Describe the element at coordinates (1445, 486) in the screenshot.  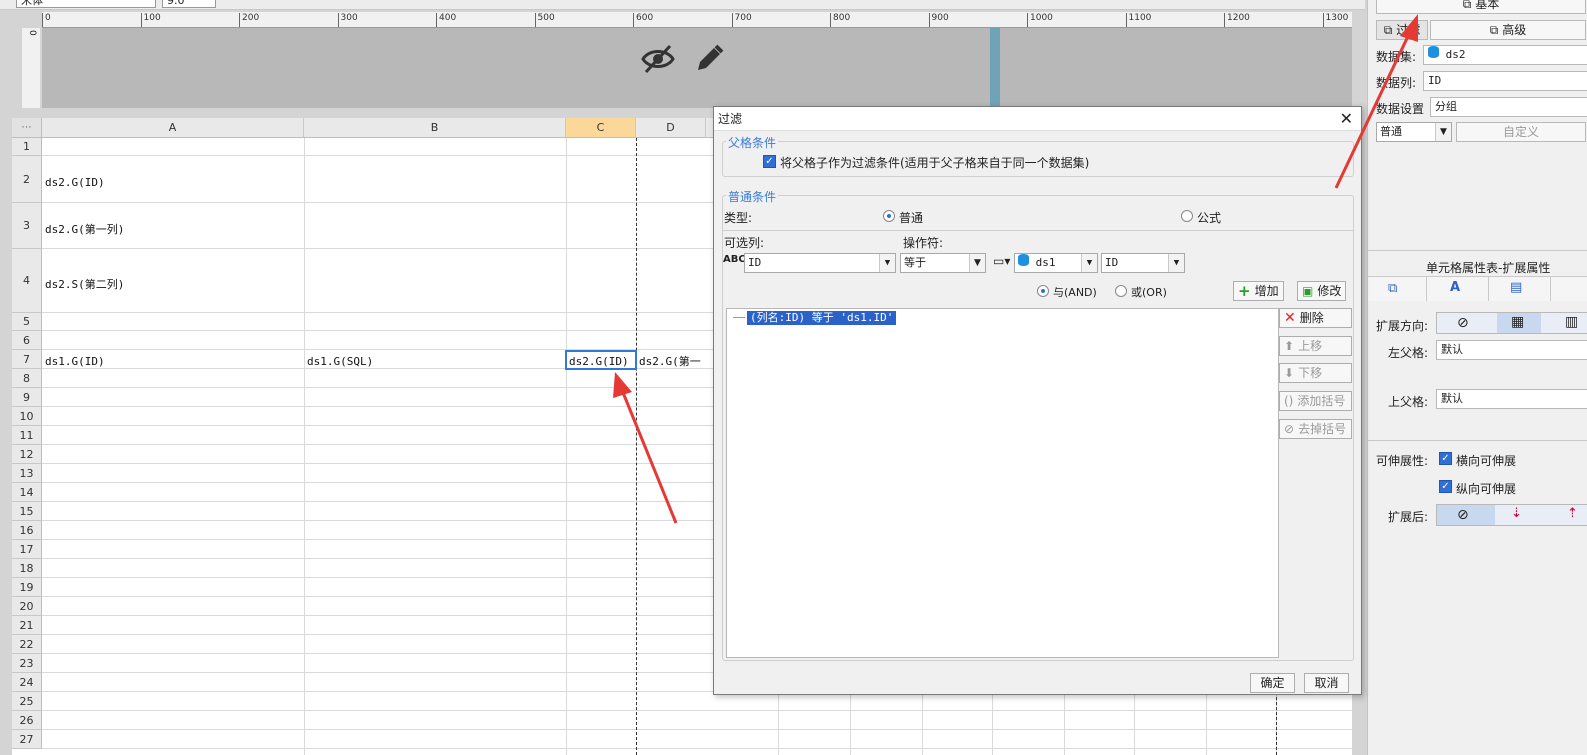
I see `stretch-vertical-checkbox: ✓` at that location.